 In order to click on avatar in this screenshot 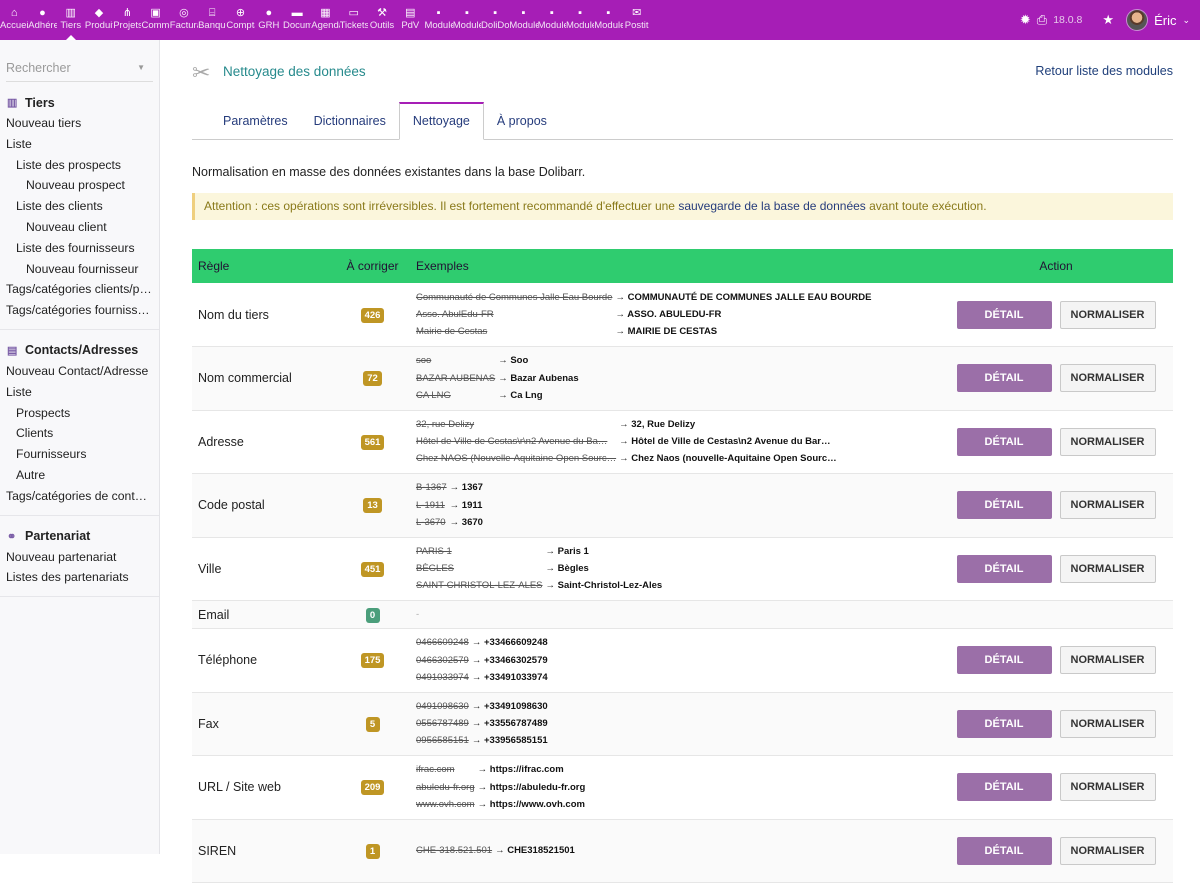, I will do `click(1137, 20)`.